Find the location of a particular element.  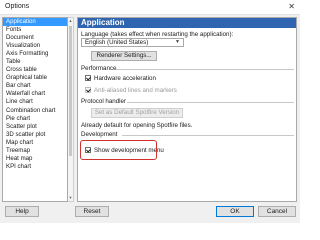

scroll-down-icon: ▼ is located at coordinates (70, 198).